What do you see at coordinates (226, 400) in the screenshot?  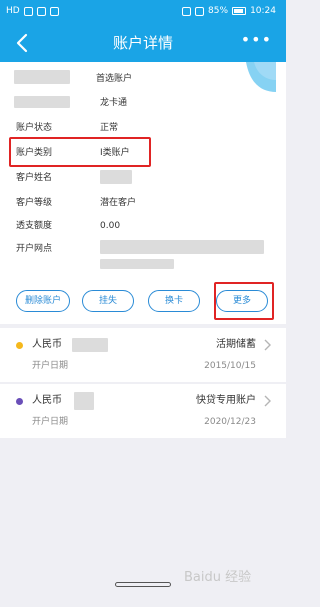 I see `account-type-label: 快贷专用账户` at bounding box center [226, 400].